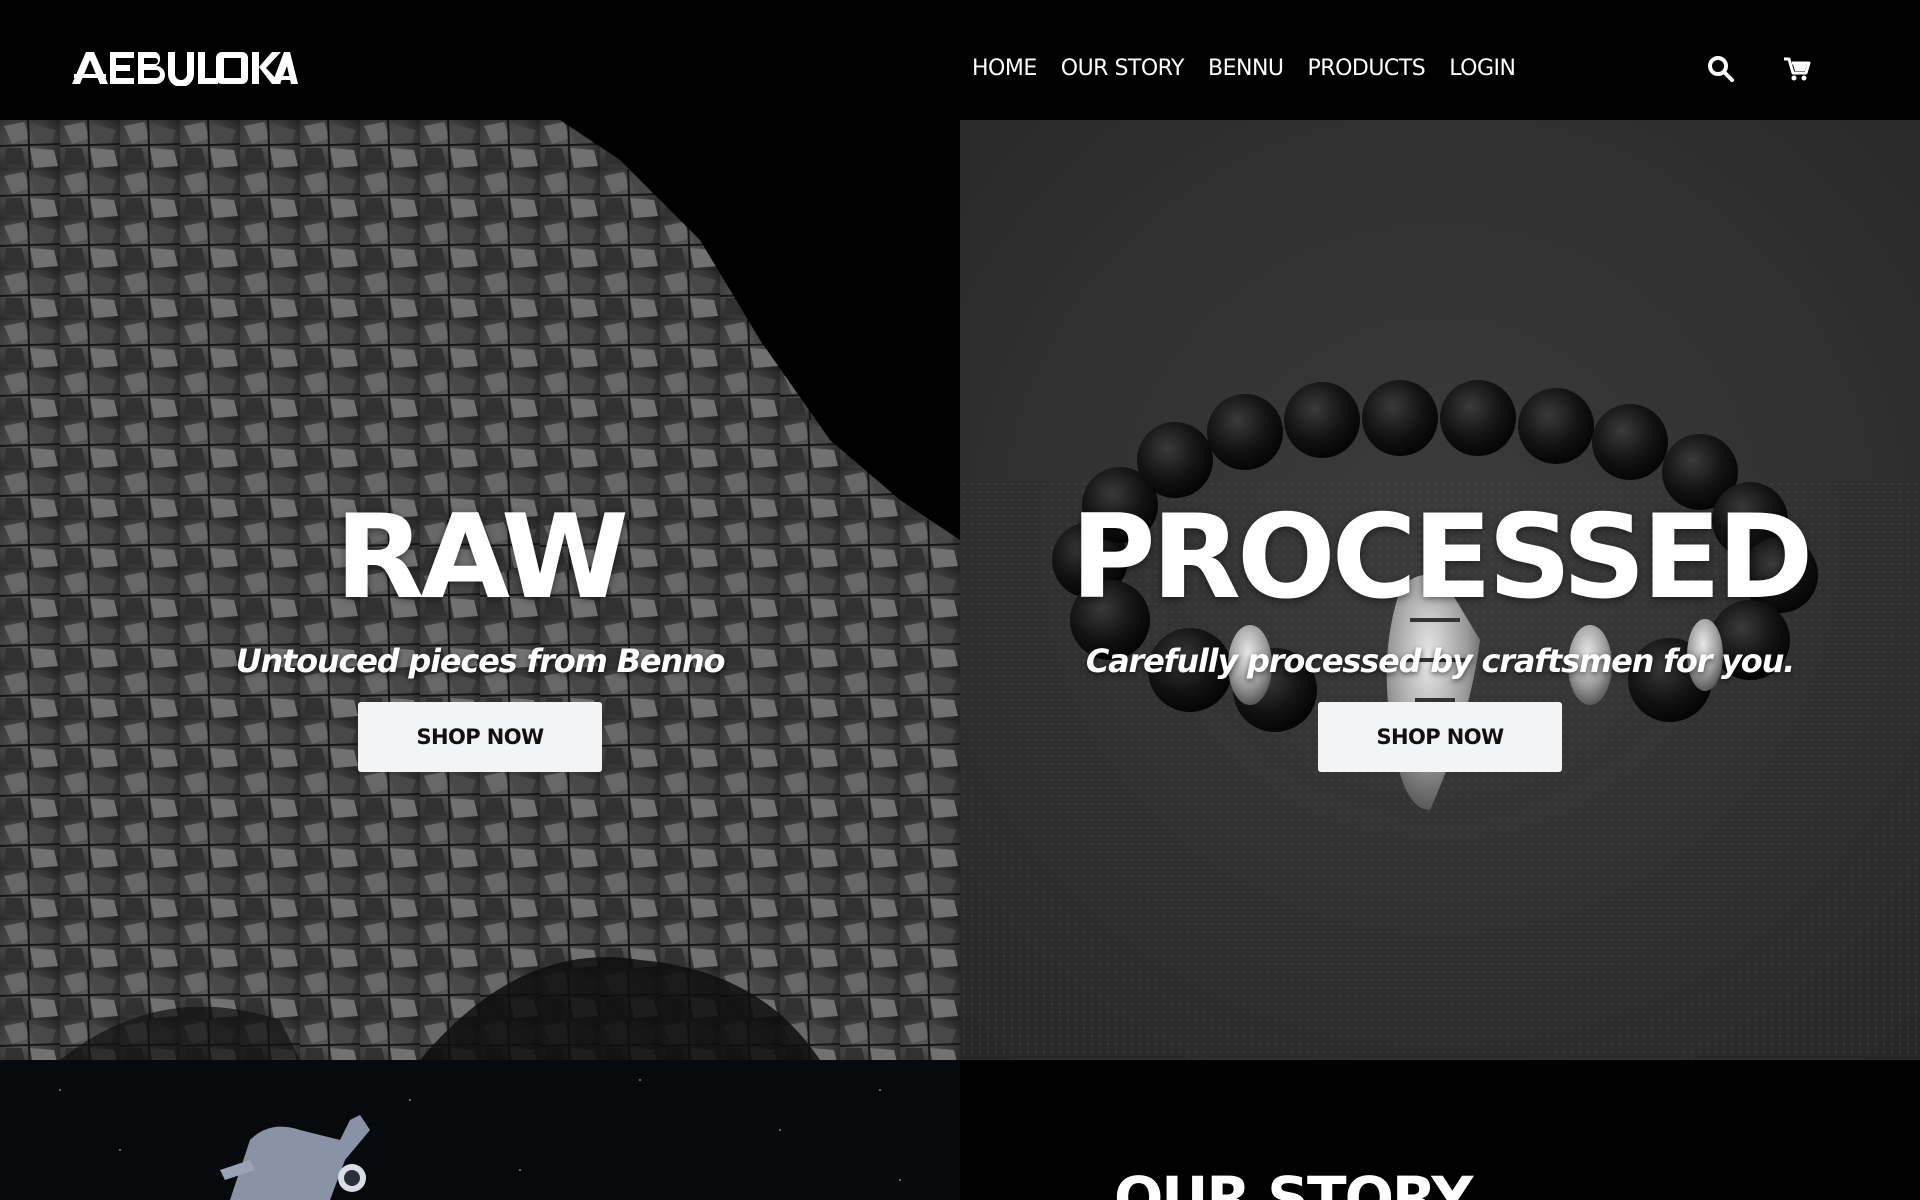 This screenshot has width=1920, height=1200. I want to click on main-nav: HOME OUR STORY BENNU PRODUCTS LOGIN, so click(1244, 68).